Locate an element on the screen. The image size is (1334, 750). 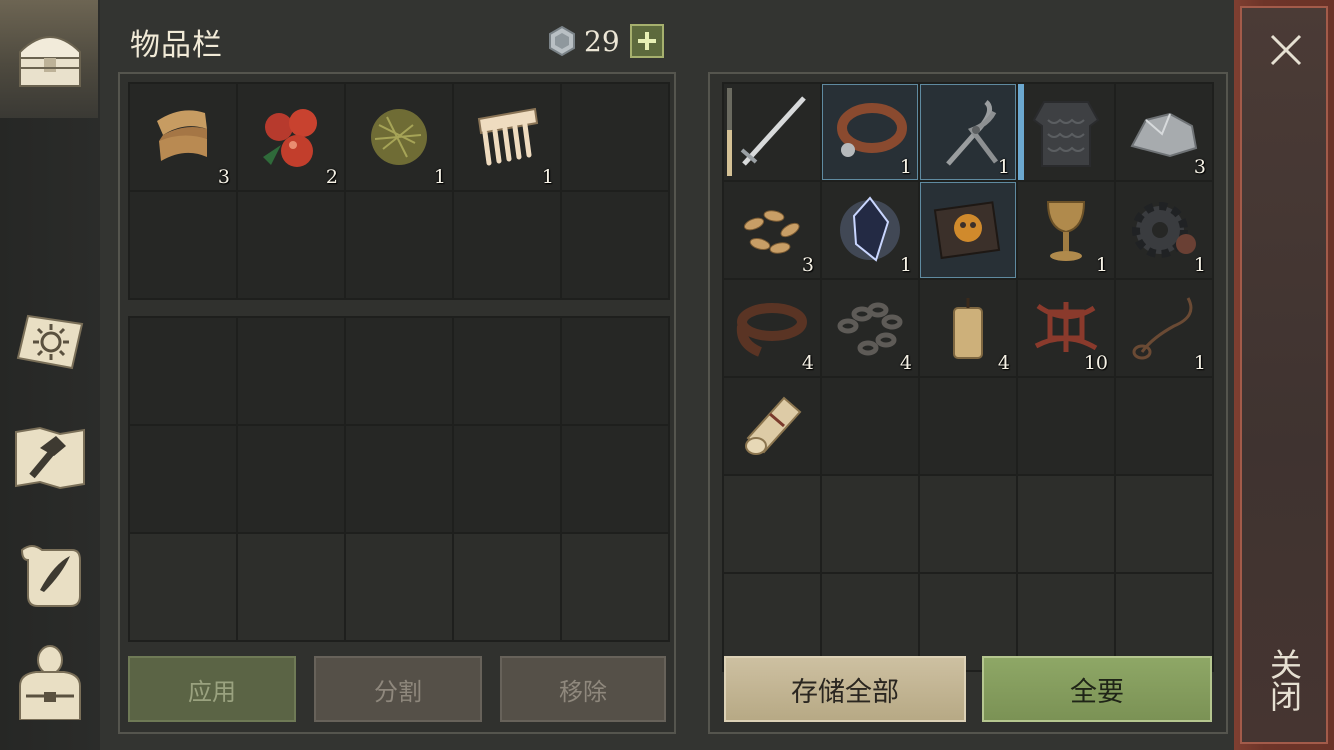
left-nav-rail is located at coordinates (50, 375).